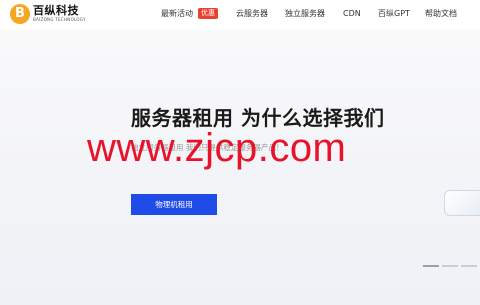 This screenshot has width=480, height=305. Describe the element at coordinates (394, 14) in the screenshot. I see `nav-item-gpt: 百纵GPT` at that location.